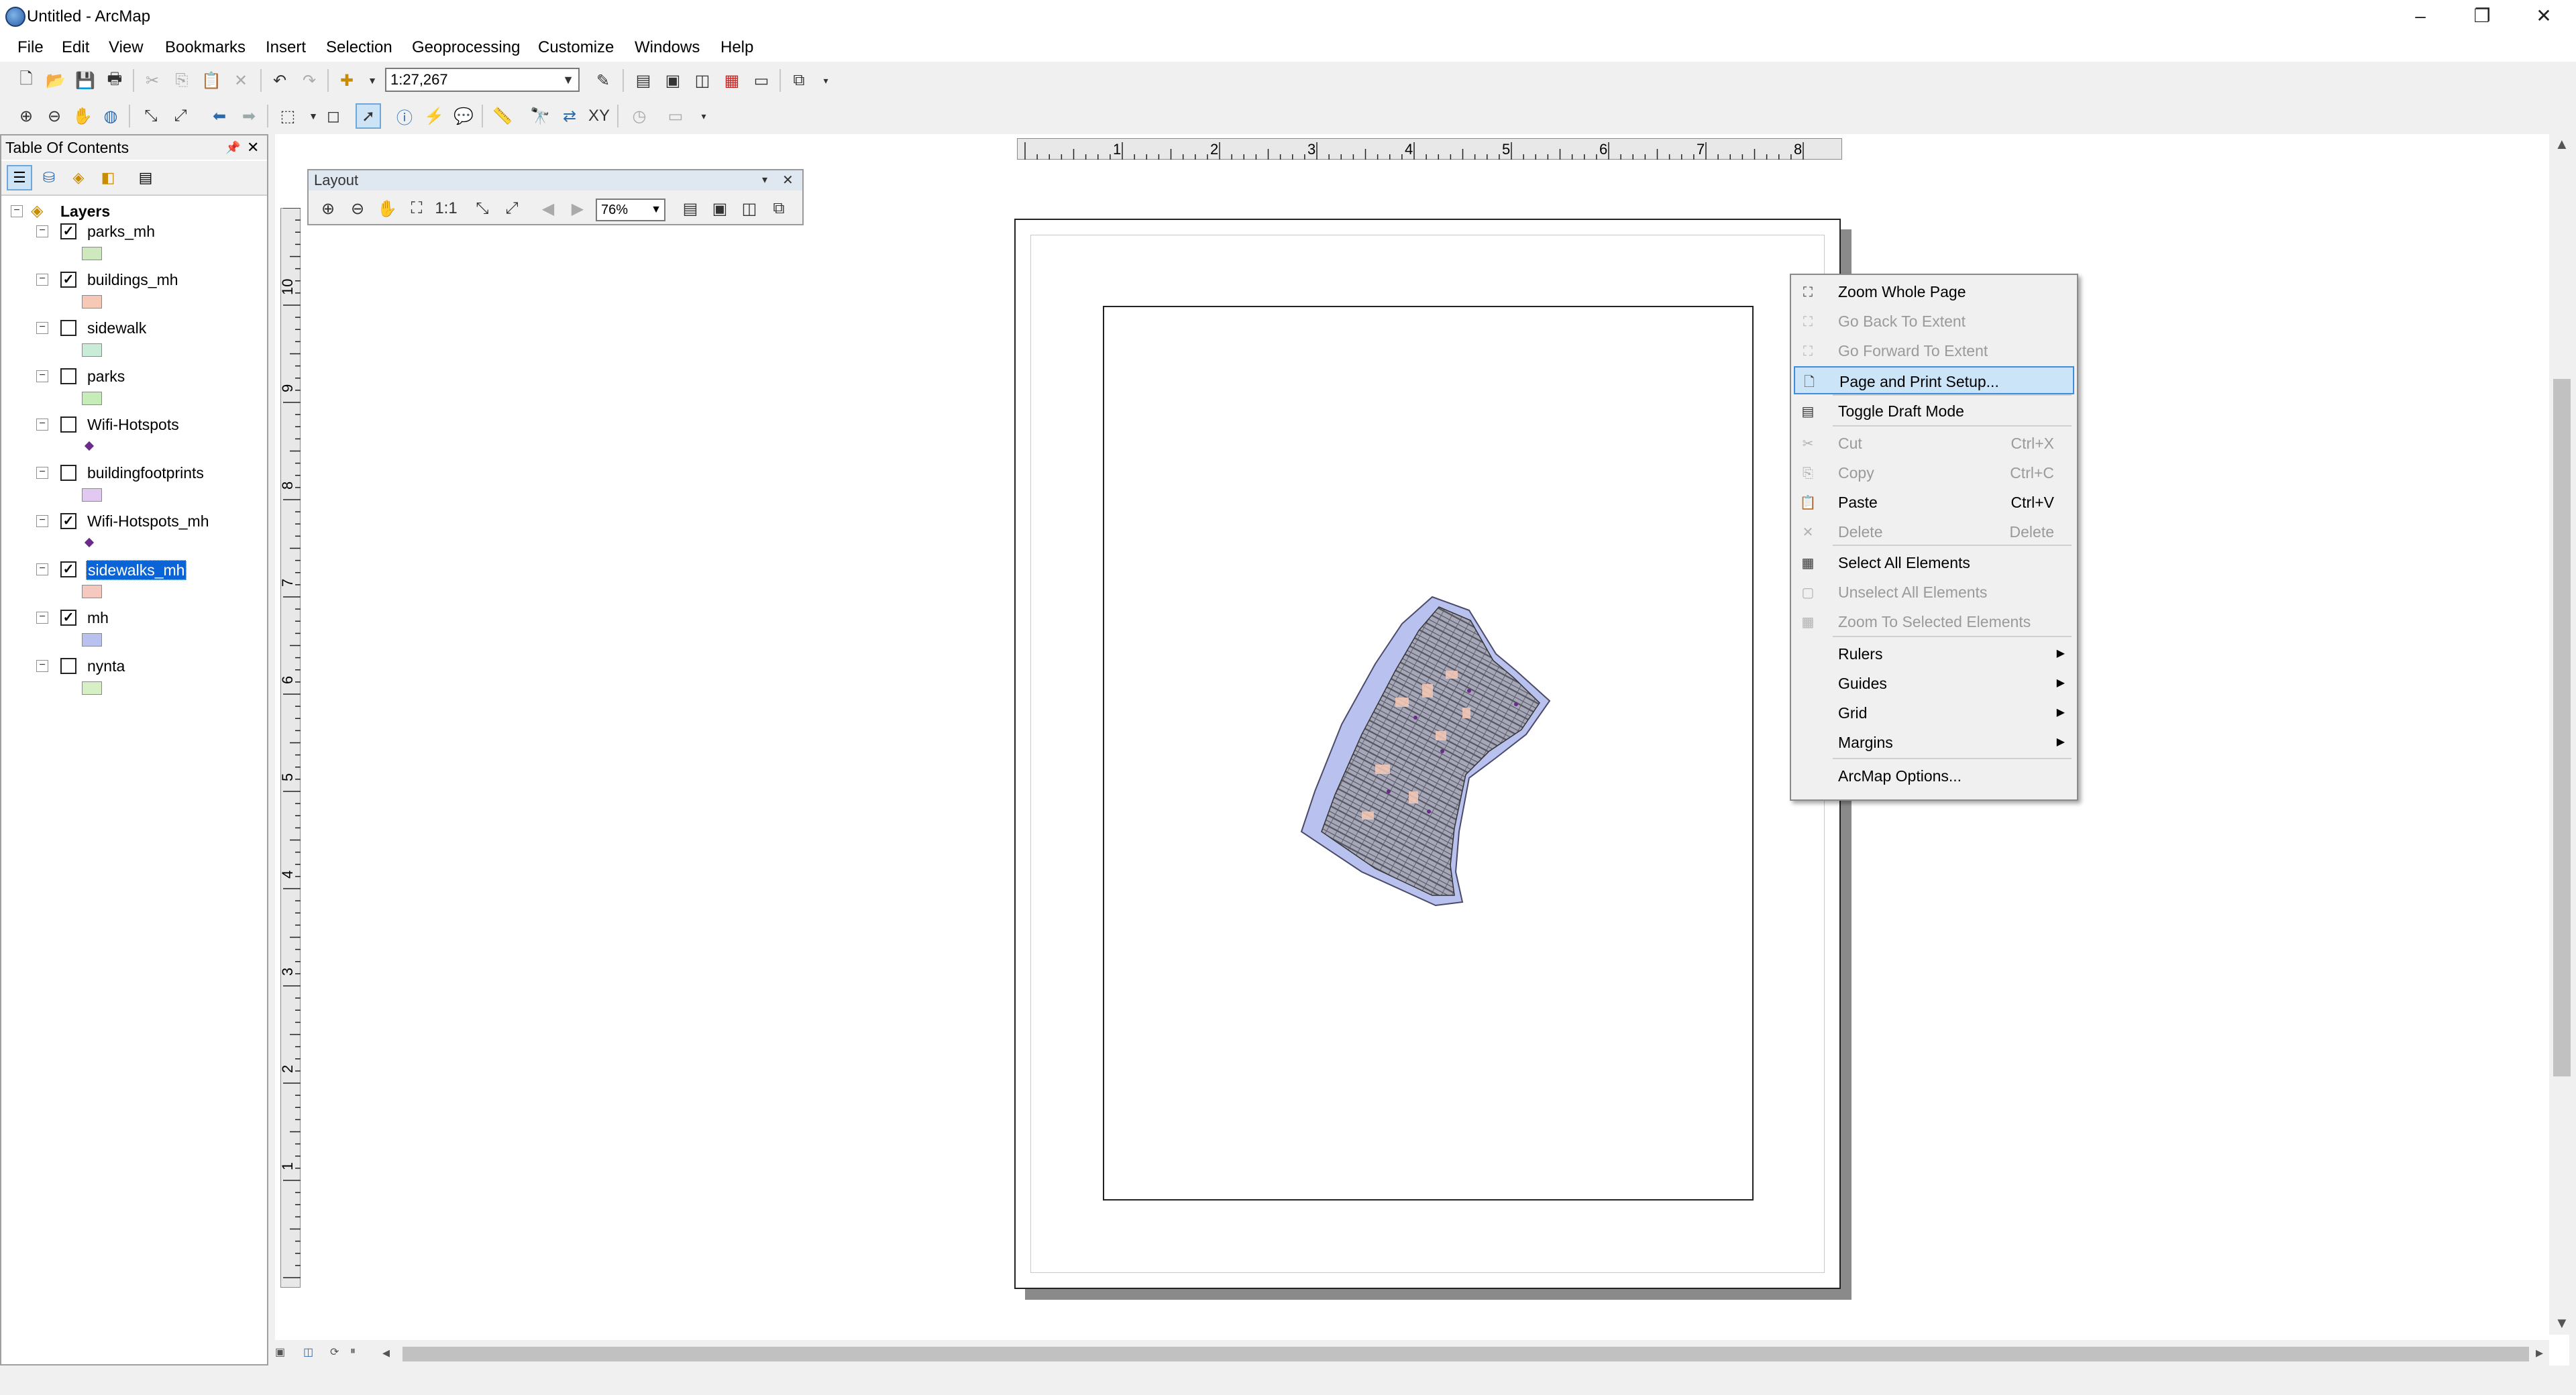 This screenshot has height=1395, width=2576. What do you see at coordinates (2562, 1323) in the screenshot?
I see `scroll-down-icon: ▼` at bounding box center [2562, 1323].